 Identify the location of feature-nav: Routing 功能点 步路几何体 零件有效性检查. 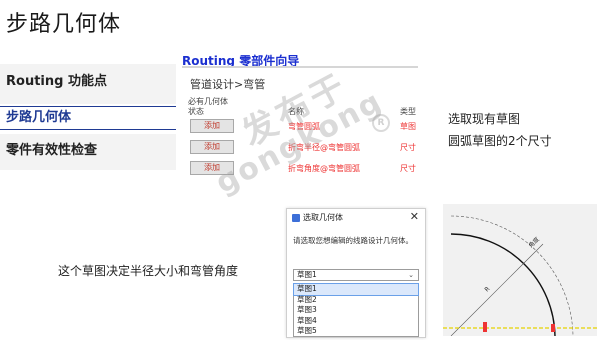
(88, 118).